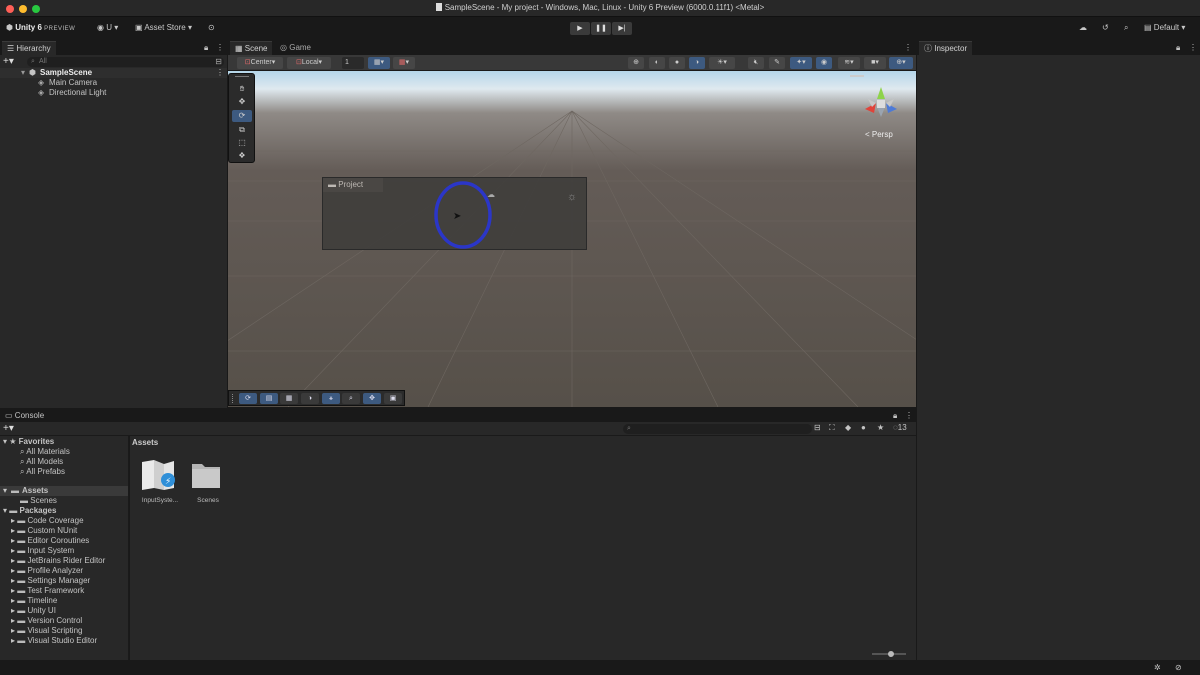  I want to click on favorite-item: ⌕ All Models, so click(41, 462).